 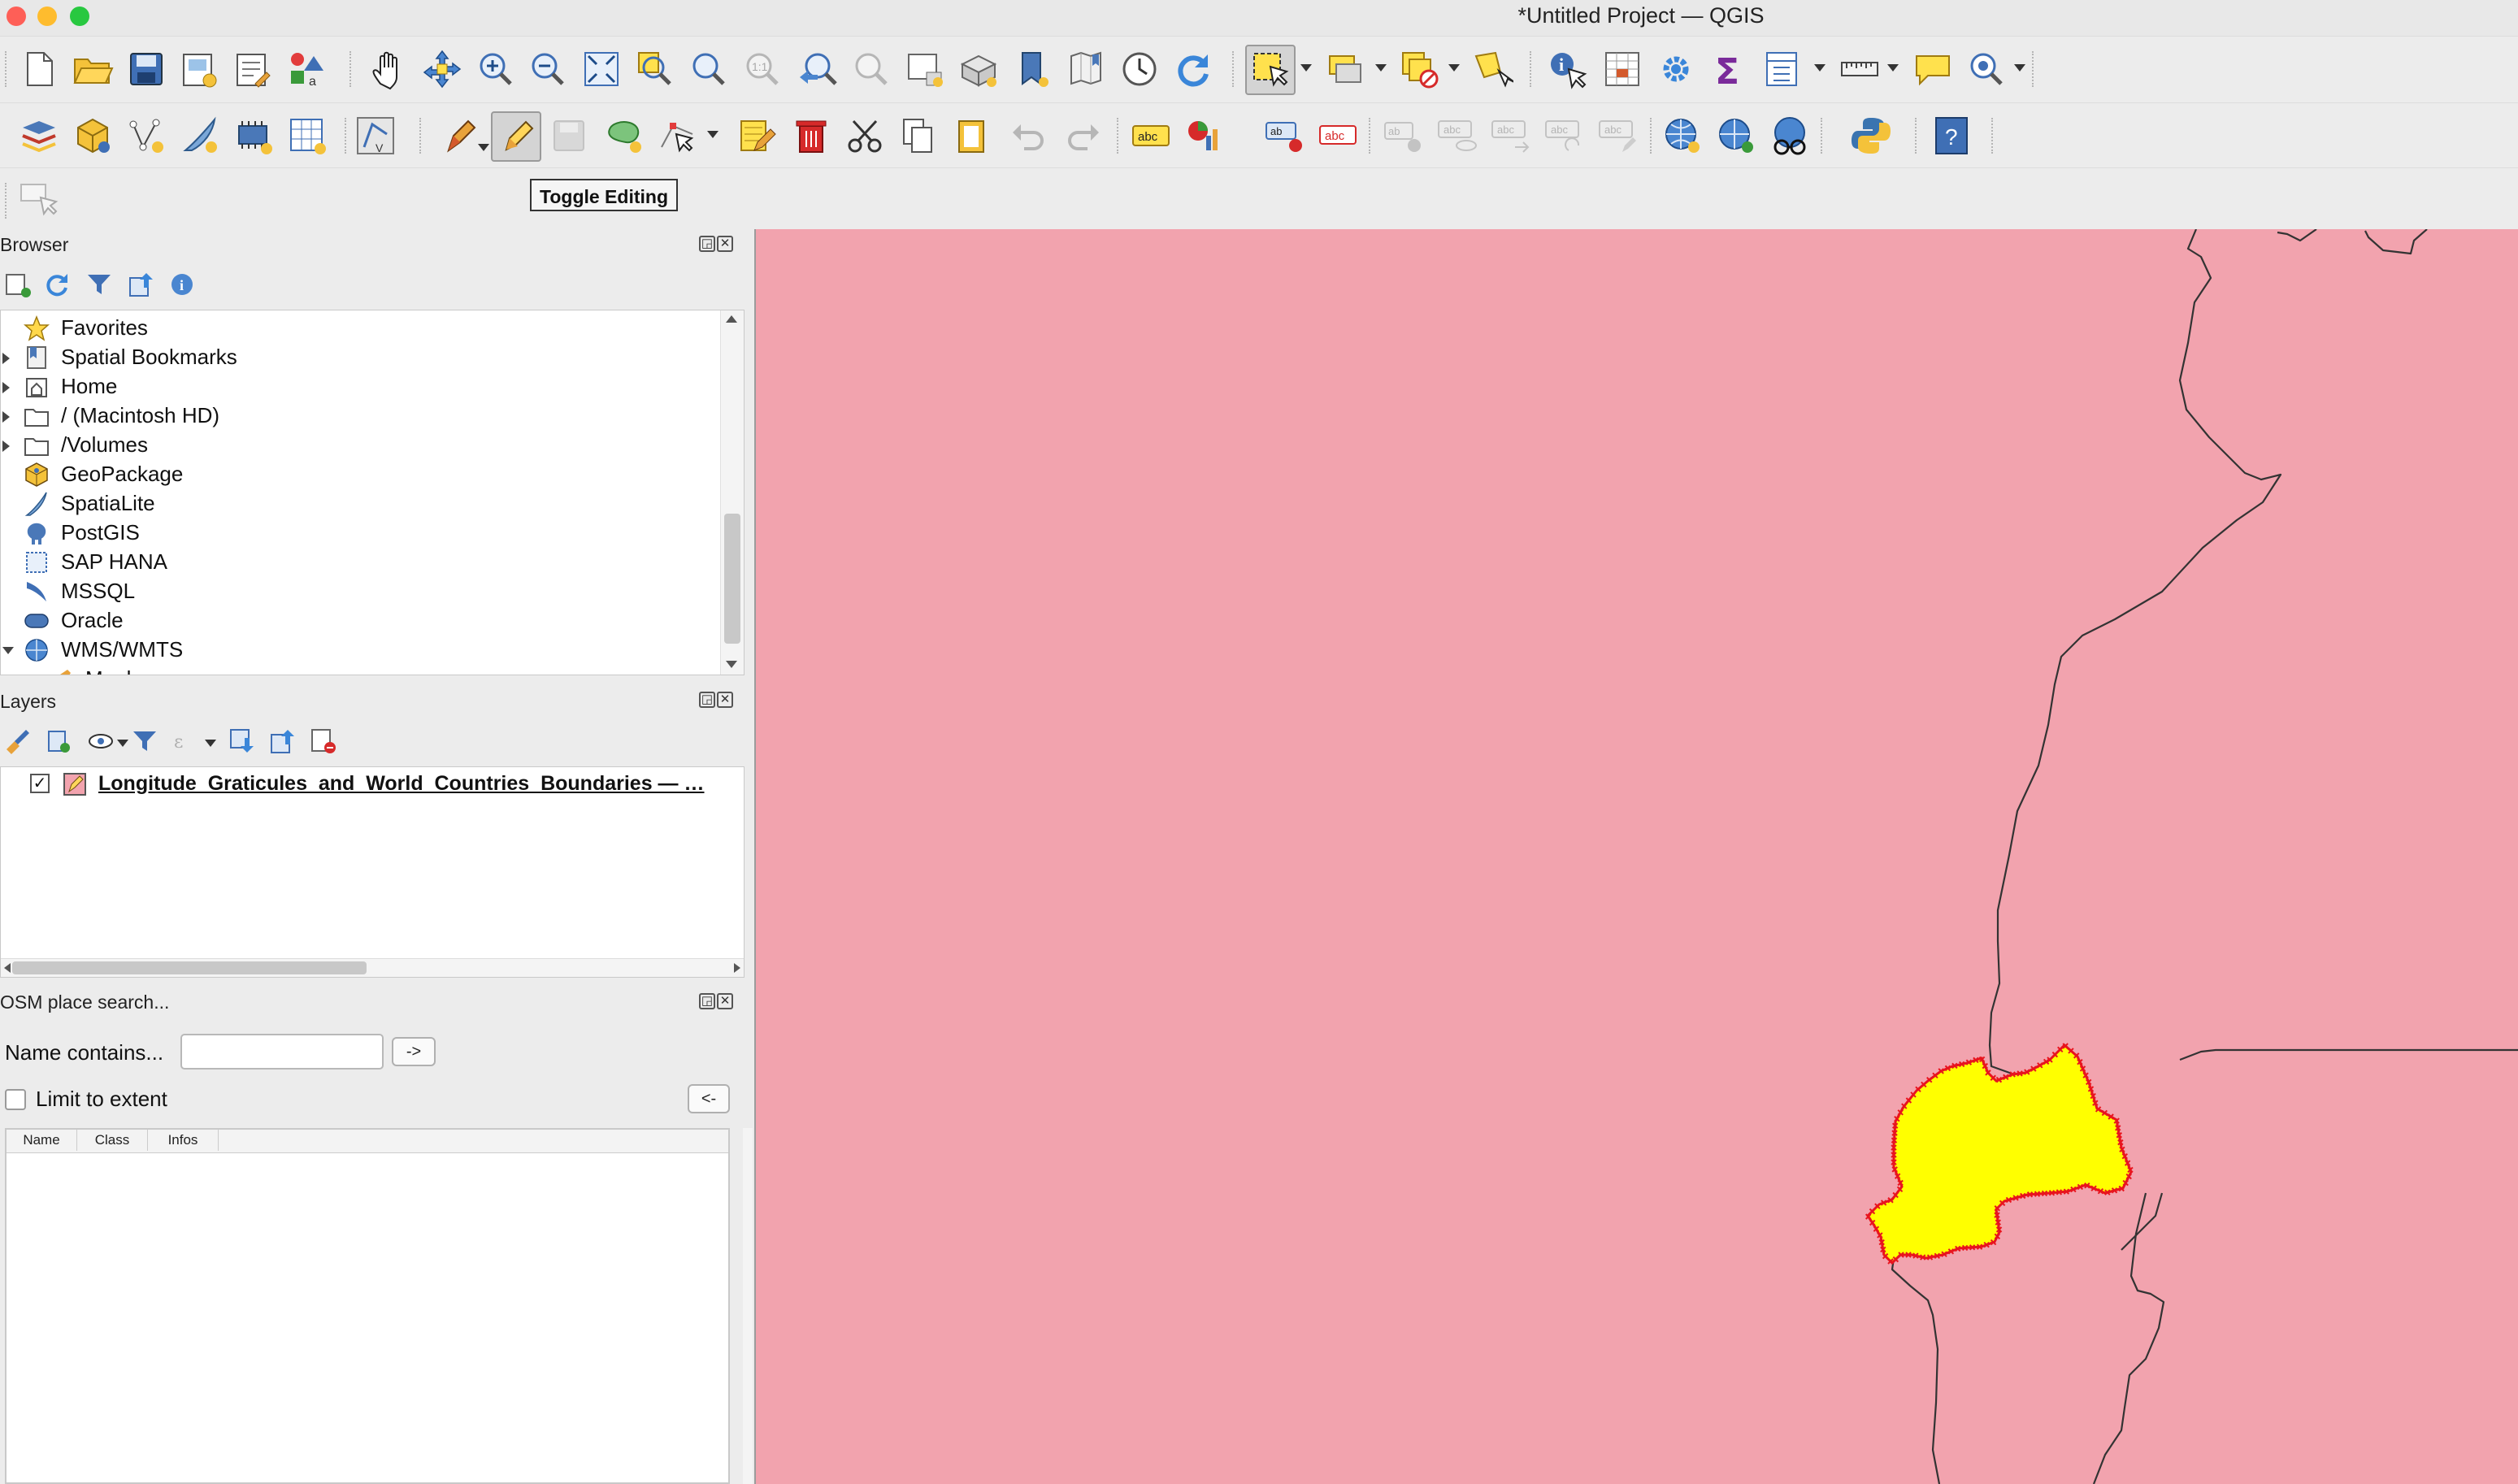 What do you see at coordinates (375, 136) in the screenshot?
I see `digitize-with-segment-icon: V` at bounding box center [375, 136].